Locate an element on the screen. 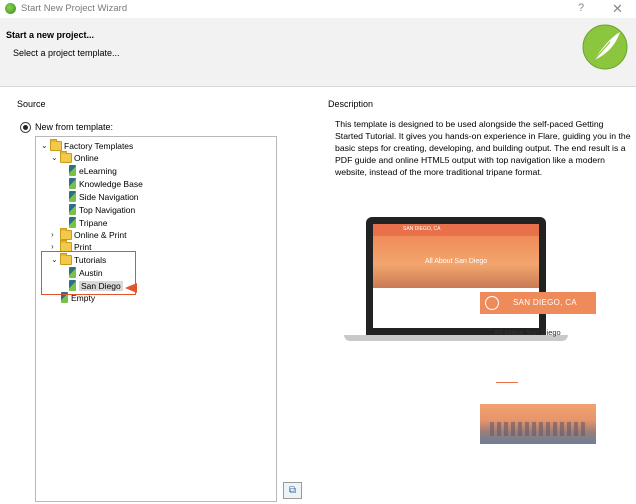 The height and width of the screenshot is (504, 636). help-button: ? is located at coordinates (581, 8).